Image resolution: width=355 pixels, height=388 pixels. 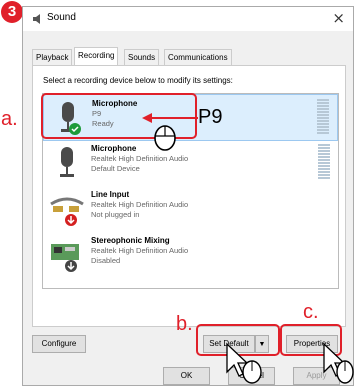 I want to click on annotation-c-label: c., so click(x=311, y=312).